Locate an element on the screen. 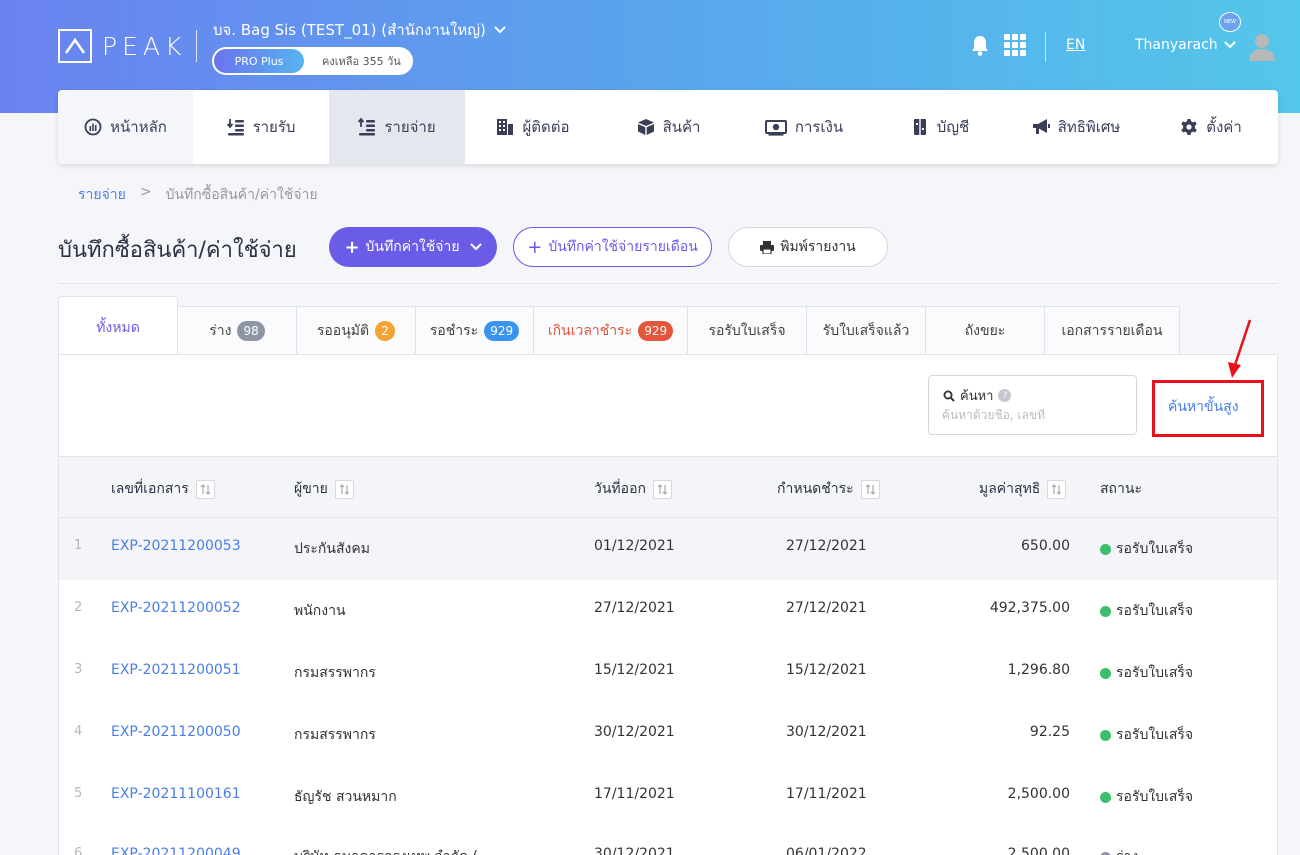  print-report-button: พิมพ์รายงาน is located at coordinates (808, 247).